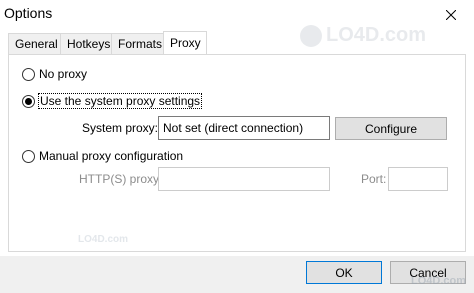 The width and height of the screenshot is (474, 293). What do you see at coordinates (103, 239) in the screenshot?
I see `watermark-faint: LO4D.com` at bounding box center [103, 239].